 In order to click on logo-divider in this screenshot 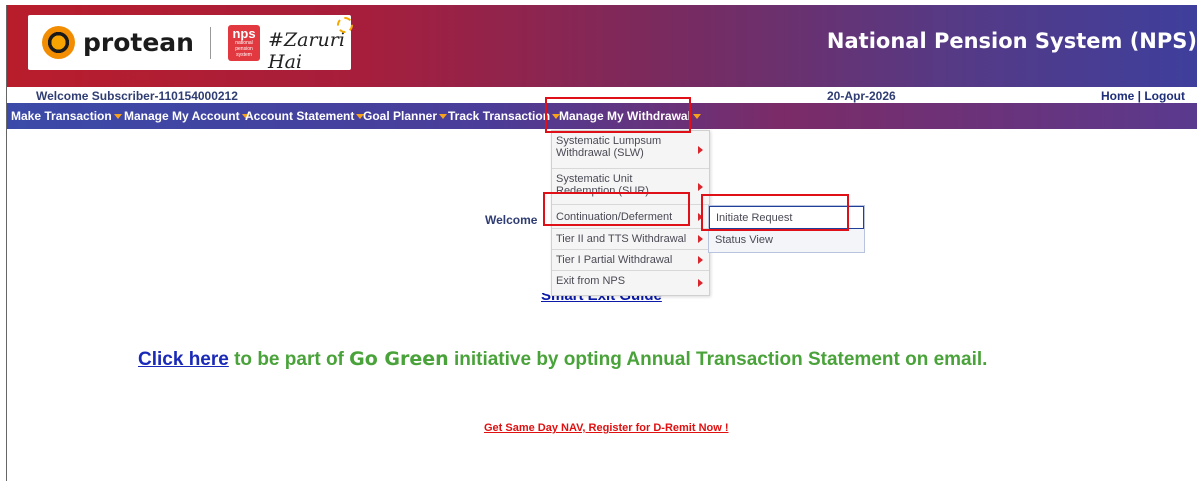, I will do `click(210, 43)`.